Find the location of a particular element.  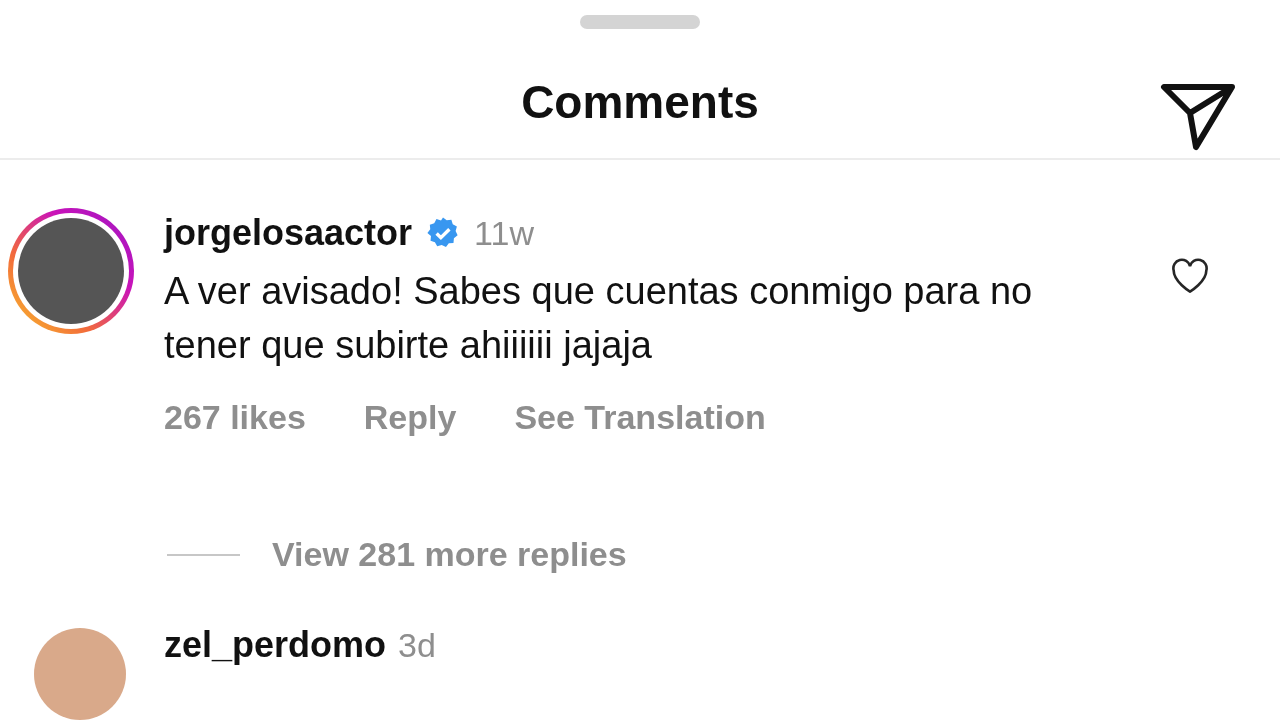

paper-plane-icon is located at coordinates (1198, 117).